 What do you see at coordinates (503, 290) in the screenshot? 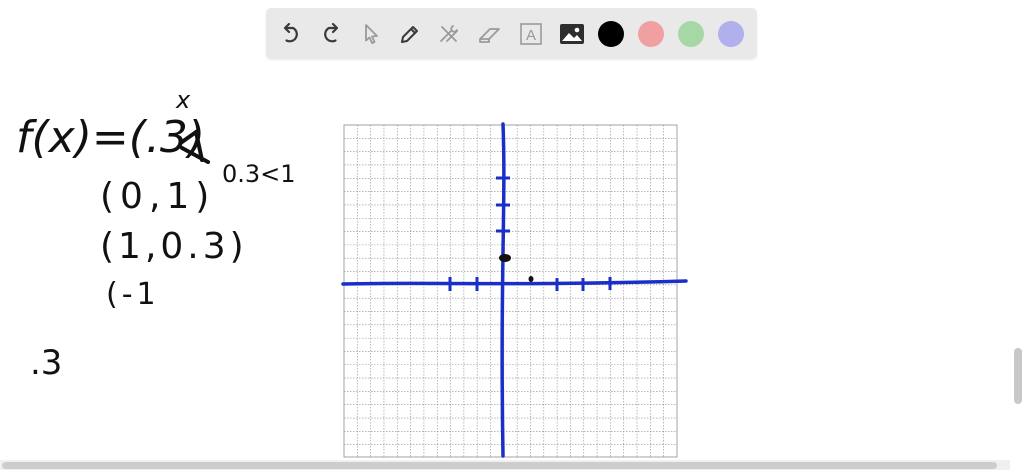
I see `y-axis-line` at bounding box center [503, 290].